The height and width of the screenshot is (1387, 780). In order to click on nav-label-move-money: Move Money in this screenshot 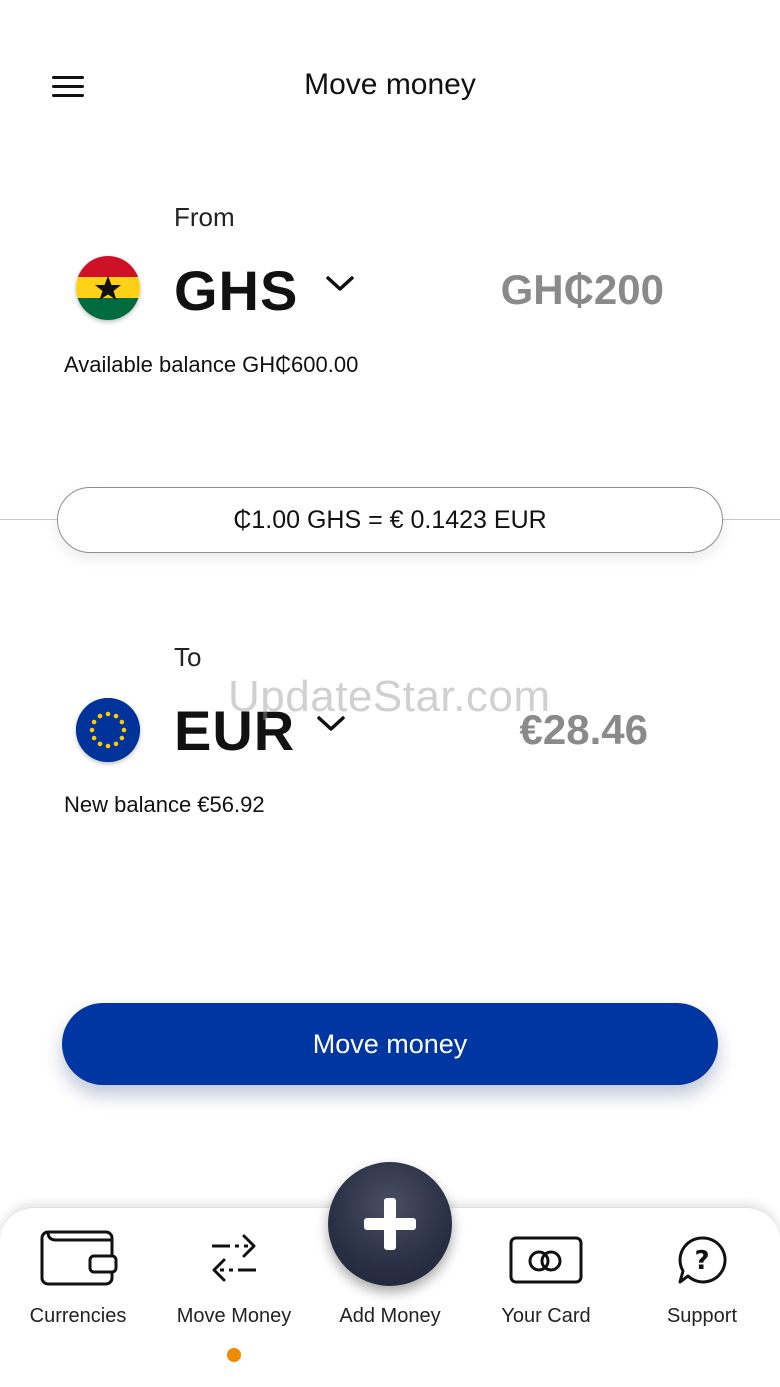, I will do `click(234, 1316)`.